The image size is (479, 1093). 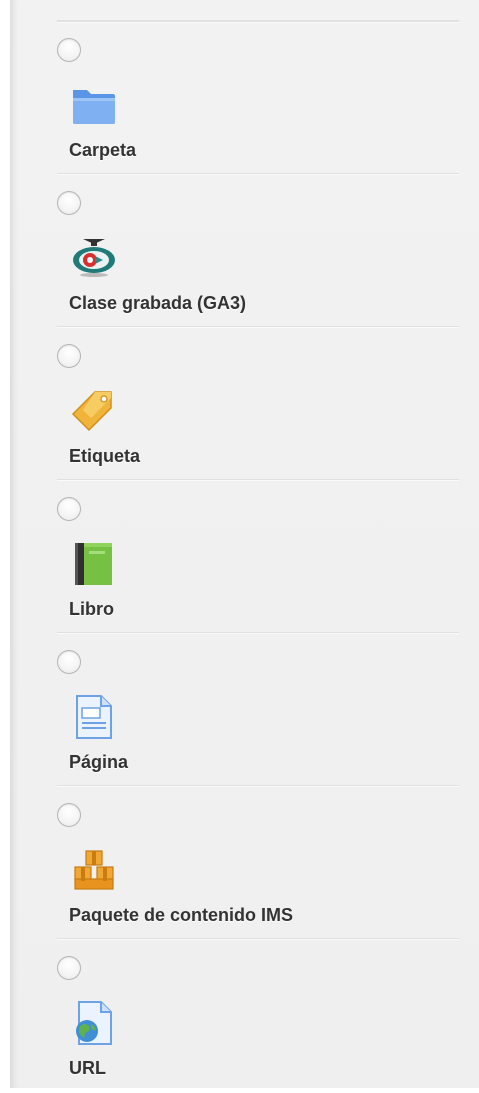 What do you see at coordinates (258, 404) in the screenshot?
I see `module-option-etiqueta: Etiqueta` at bounding box center [258, 404].